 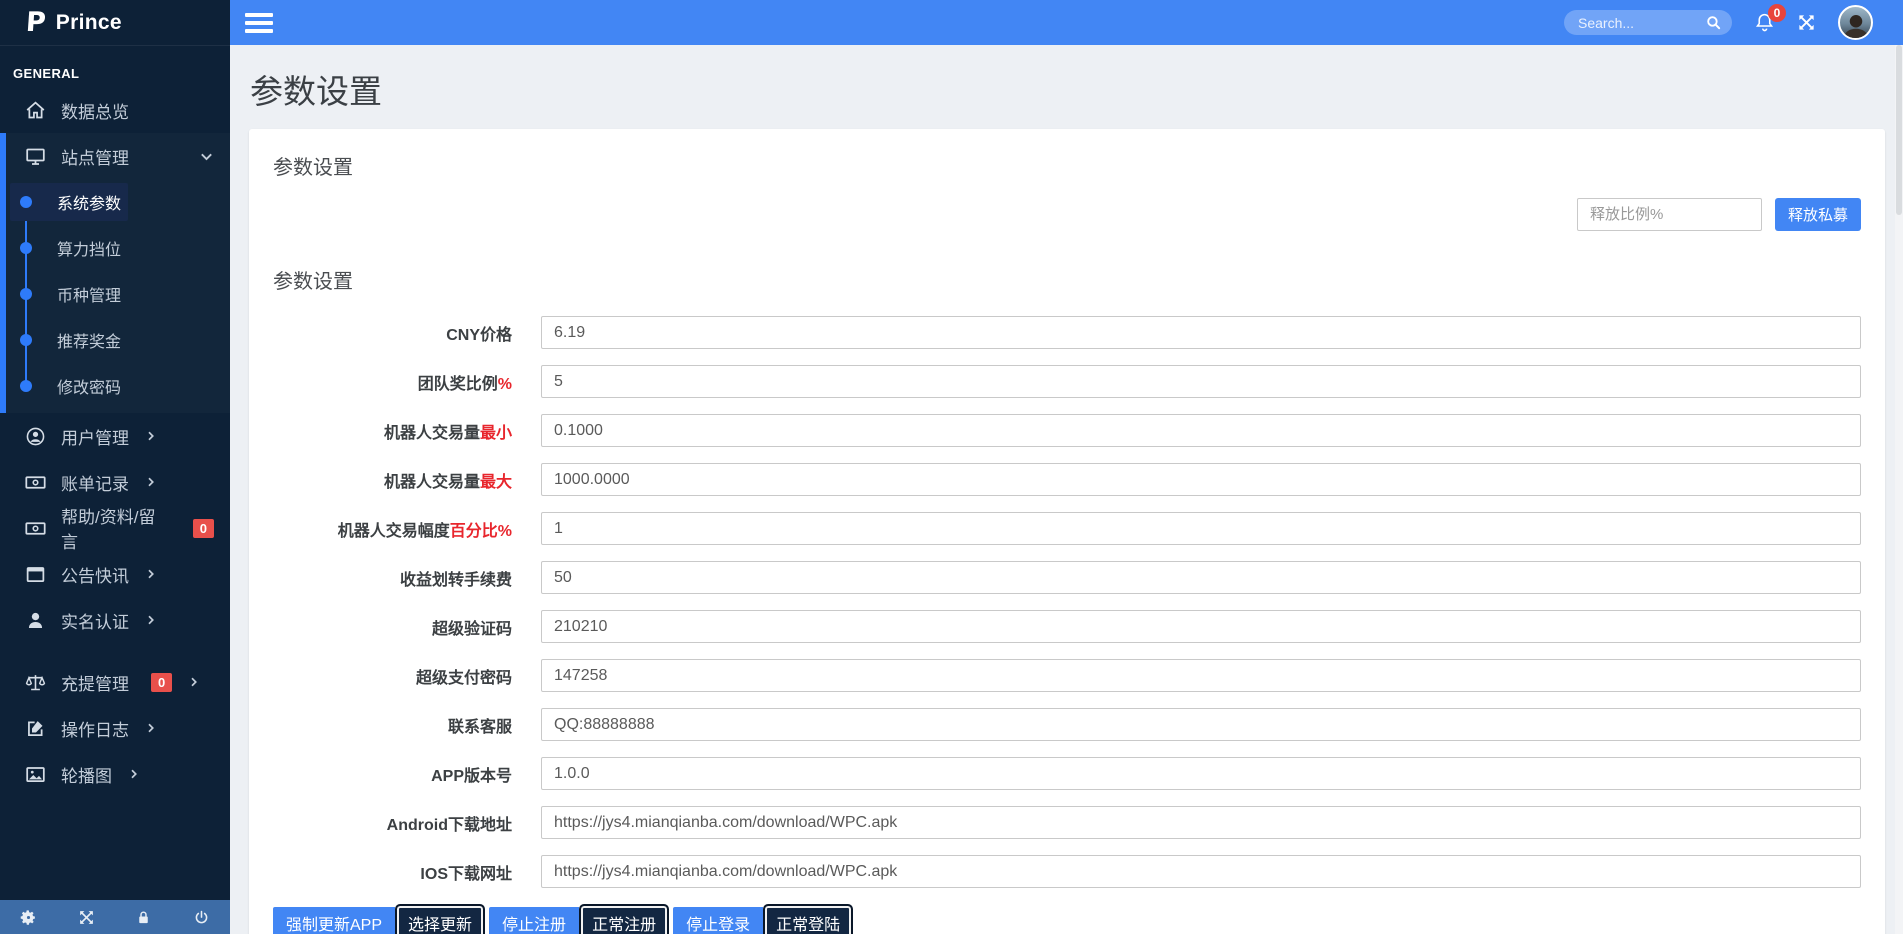 What do you see at coordinates (115, 340) in the screenshot?
I see `sidebar-subitem: 推荐奖金` at bounding box center [115, 340].